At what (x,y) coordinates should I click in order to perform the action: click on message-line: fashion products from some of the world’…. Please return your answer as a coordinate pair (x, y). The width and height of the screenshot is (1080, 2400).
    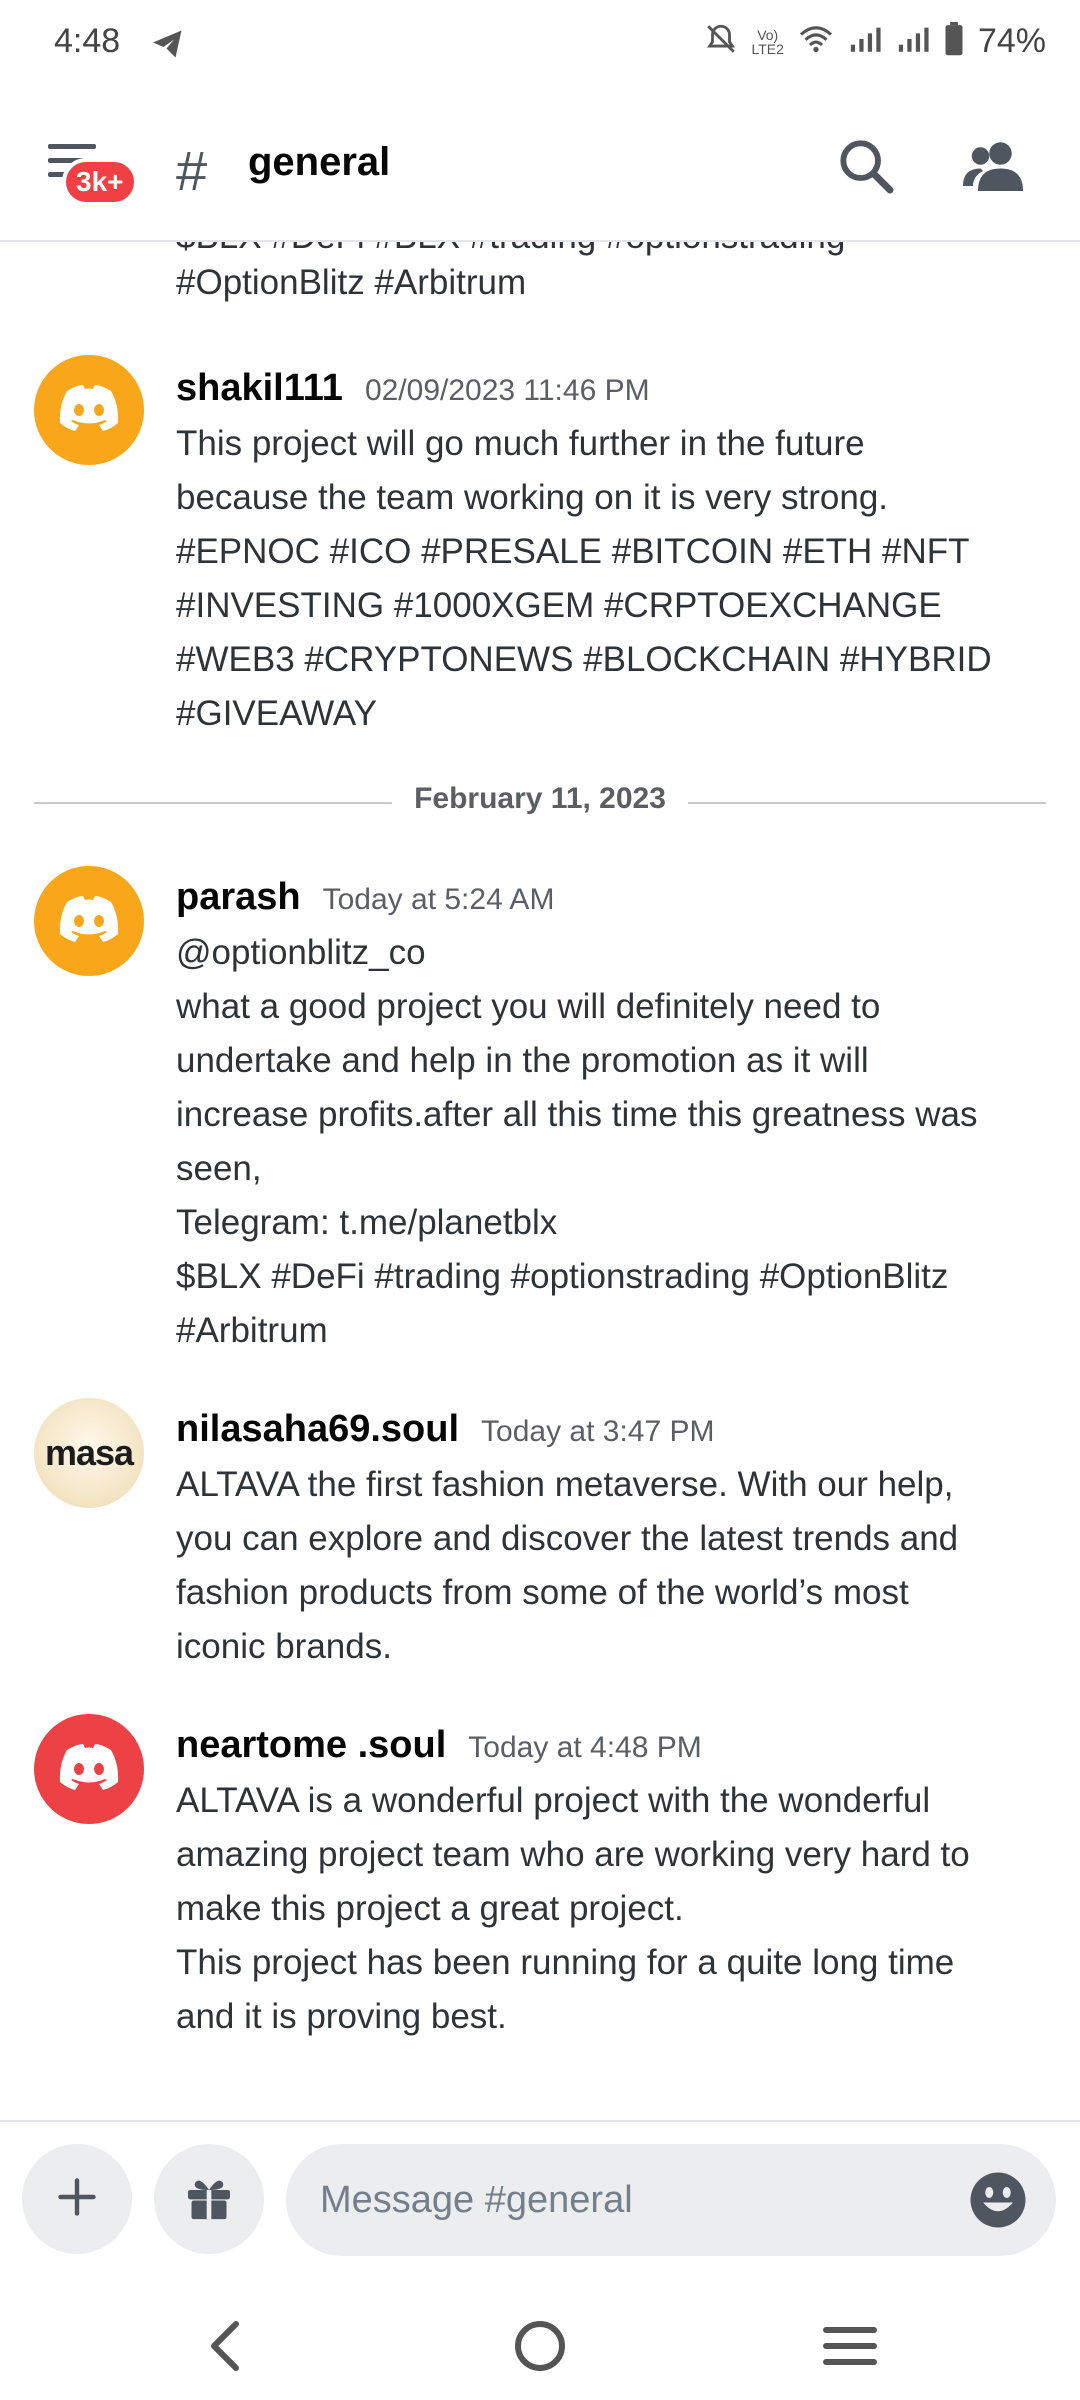
    Looking at the image, I should click on (542, 1592).